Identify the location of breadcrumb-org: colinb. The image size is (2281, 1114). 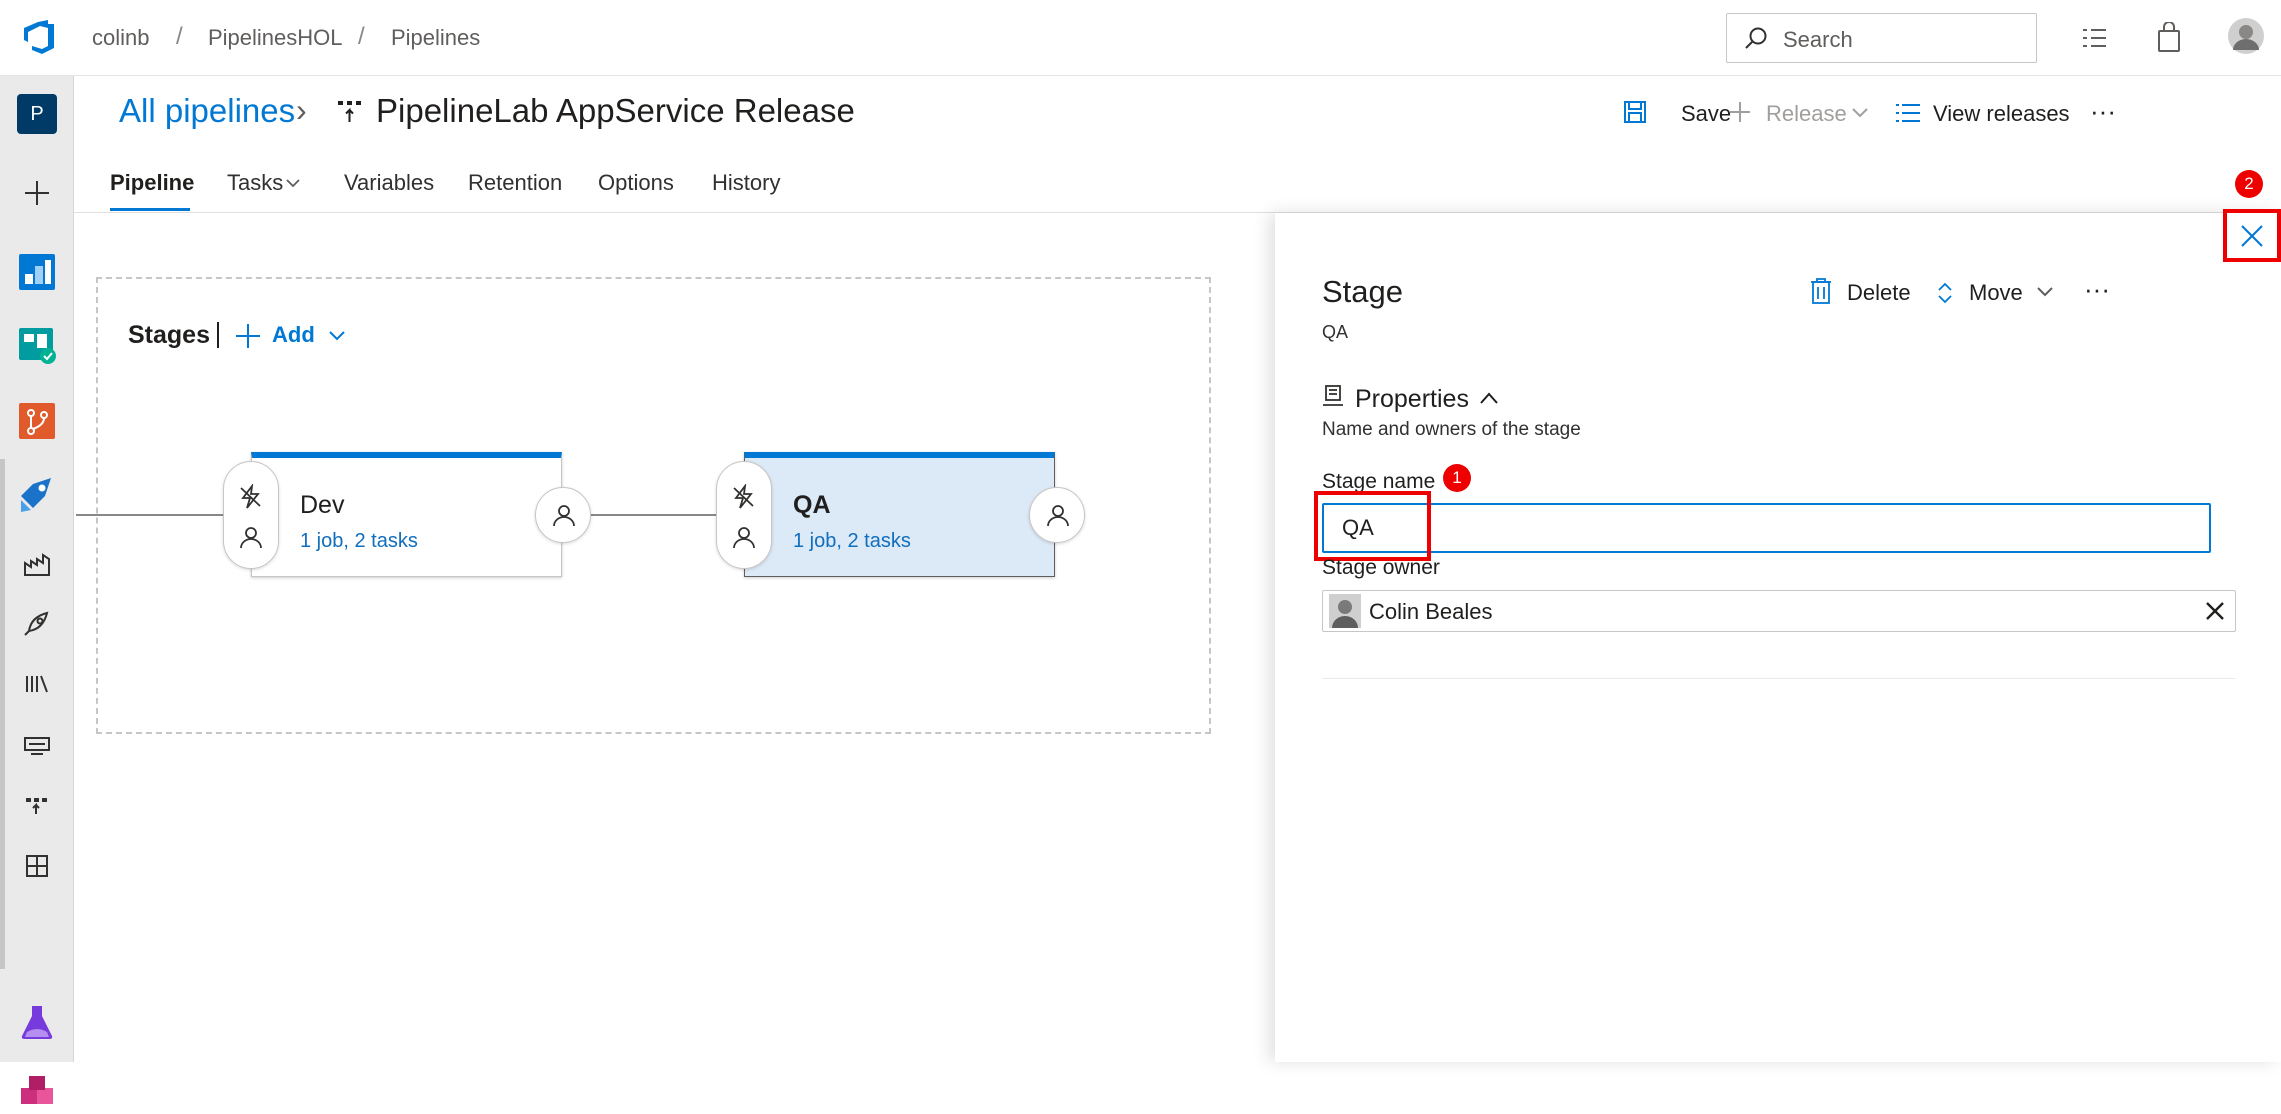
(120, 38).